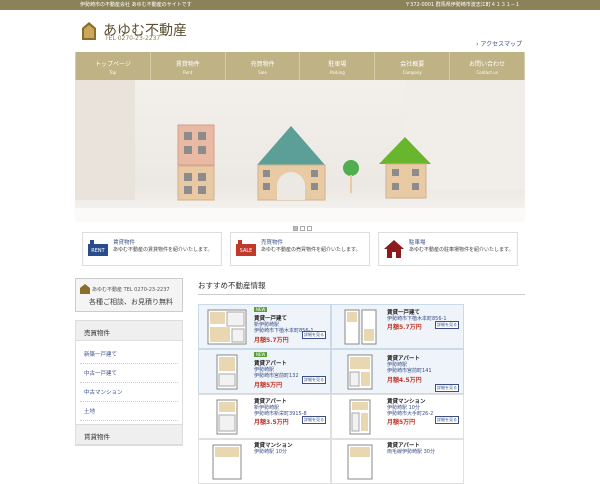 The height and width of the screenshot is (484, 600). What do you see at coordinates (129, 295) in the screenshot?
I see `sidebar-contact-banner: あゆむ不動産 TEL 0270-23-2237 各種ご相談、お見積り無料` at bounding box center [129, 295].